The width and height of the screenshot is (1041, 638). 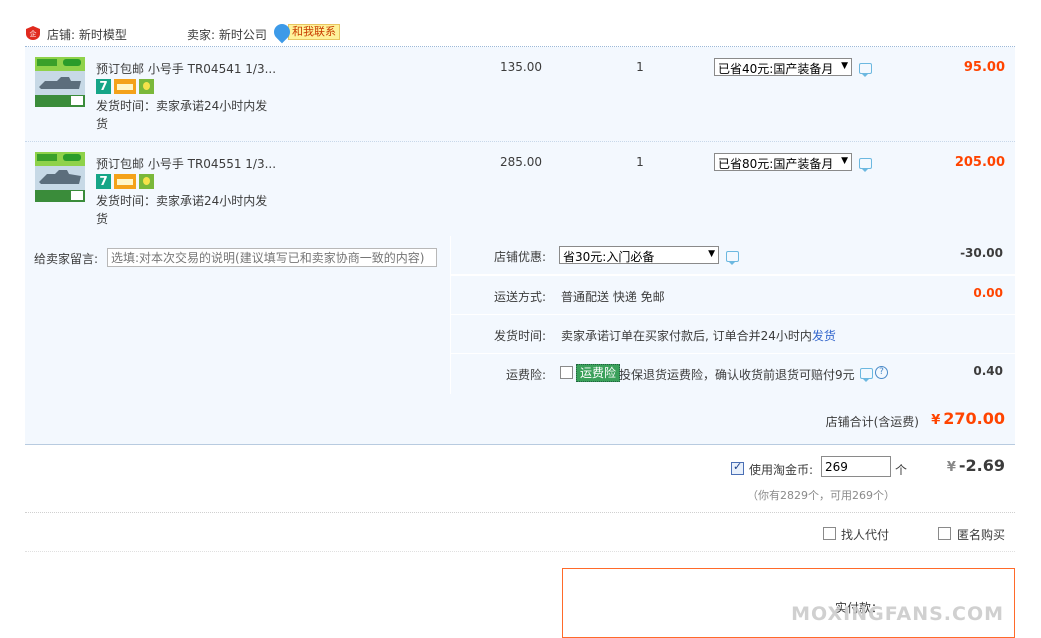 I want to click on seller-message-label: 给卖家留言:, so click(x=66, y=259).